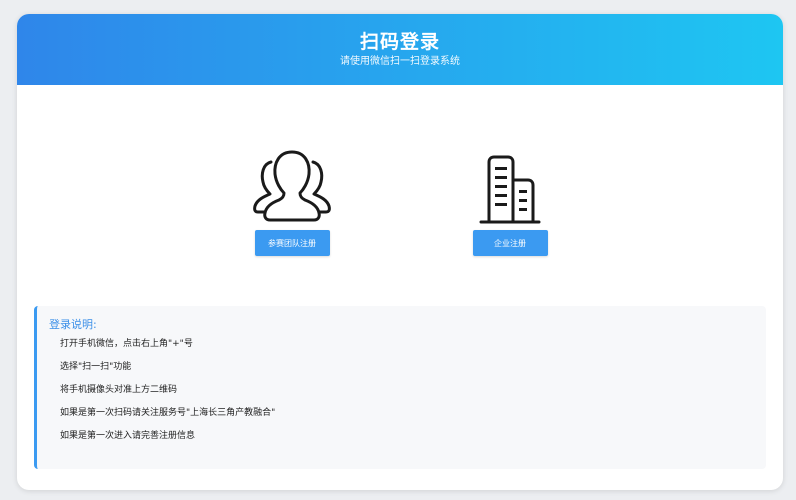  I want to click on page-subtitle: 请使用微信扫一扫登录系统, so click(400, 61).